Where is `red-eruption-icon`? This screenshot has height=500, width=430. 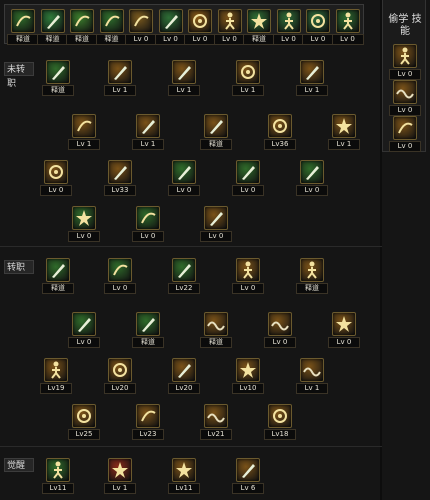 red-eruption-icon is located at coordinates (120, 470).